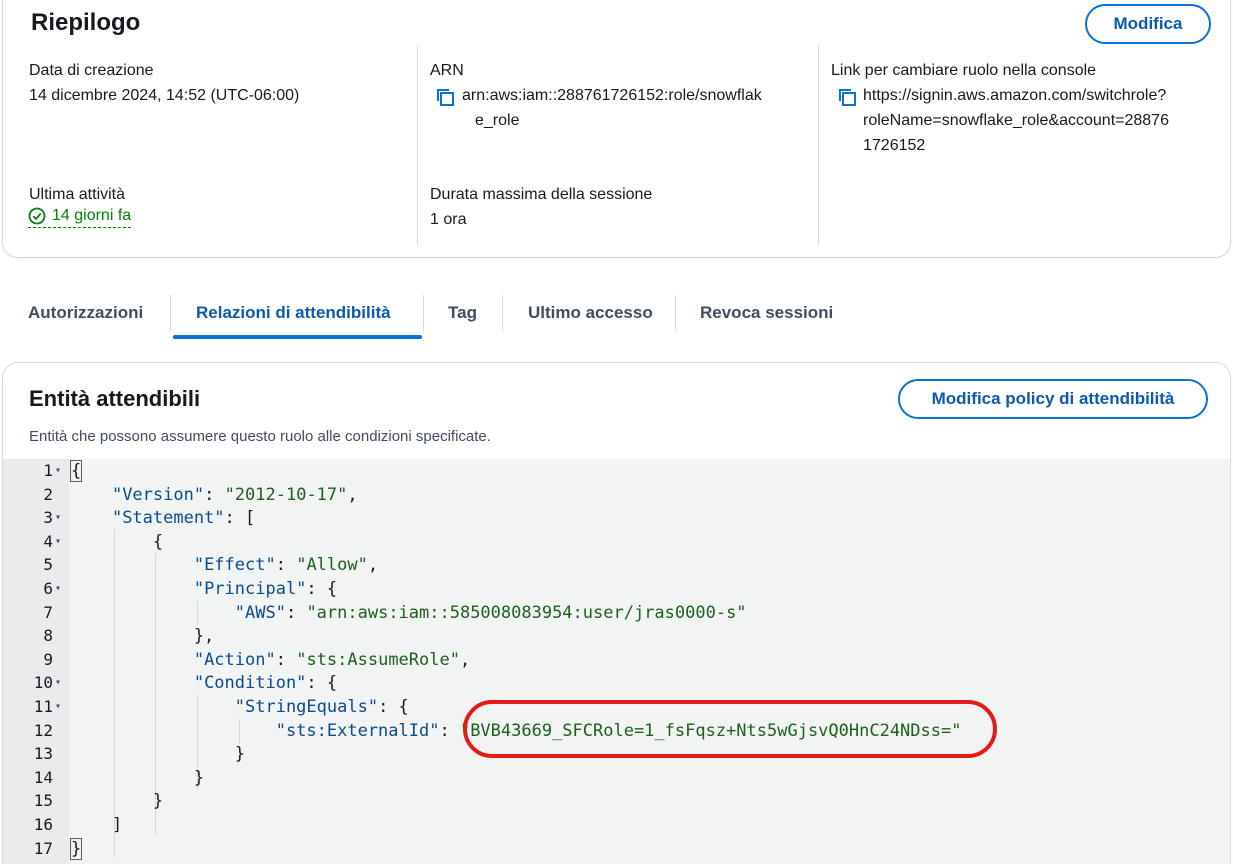  I want to click on line-number: 7, so click(48, 612).